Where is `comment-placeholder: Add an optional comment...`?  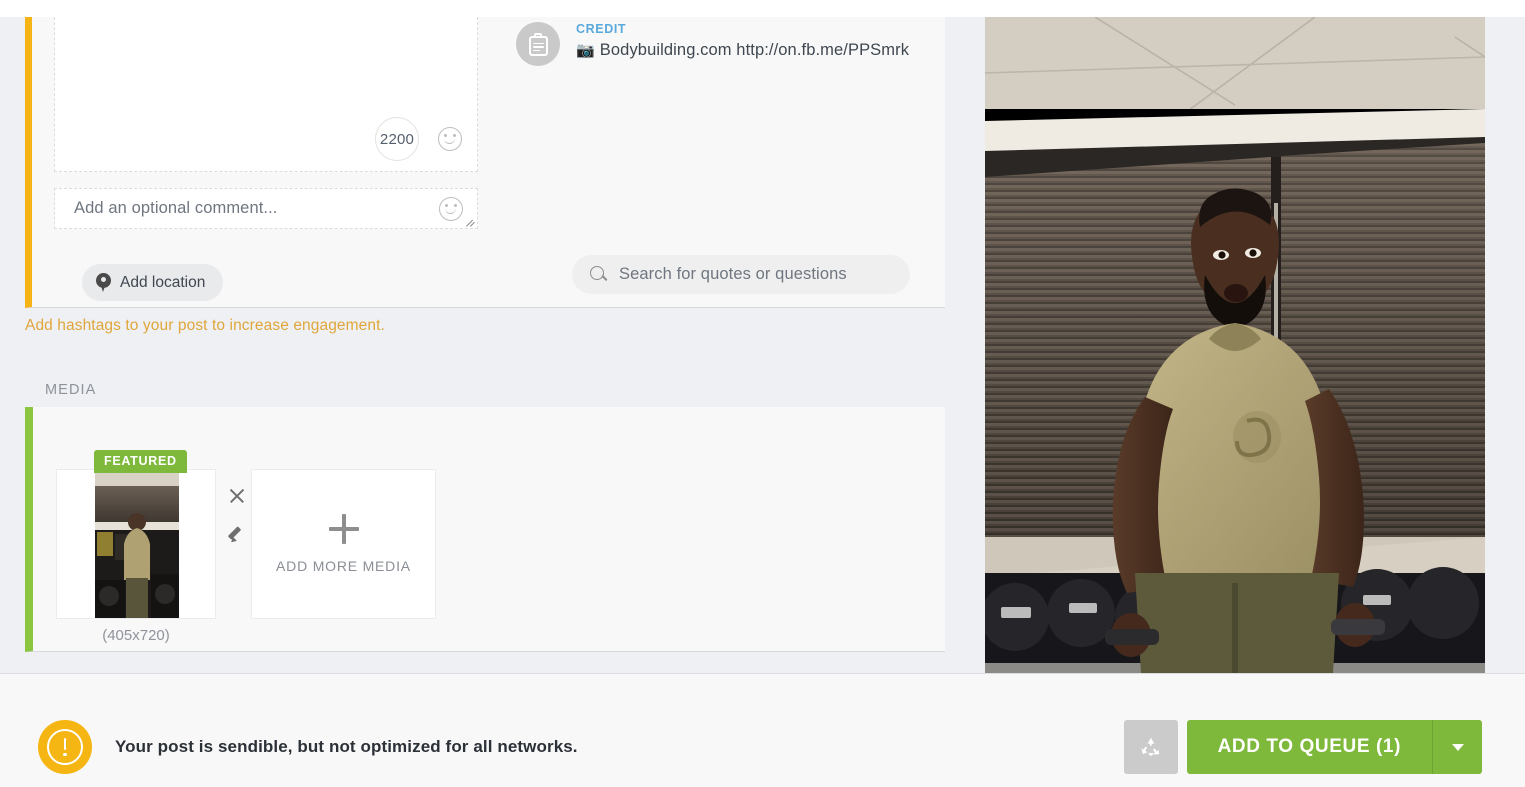
comment-placeholder: Add an optional comment... is located at coordinates (176, 208).